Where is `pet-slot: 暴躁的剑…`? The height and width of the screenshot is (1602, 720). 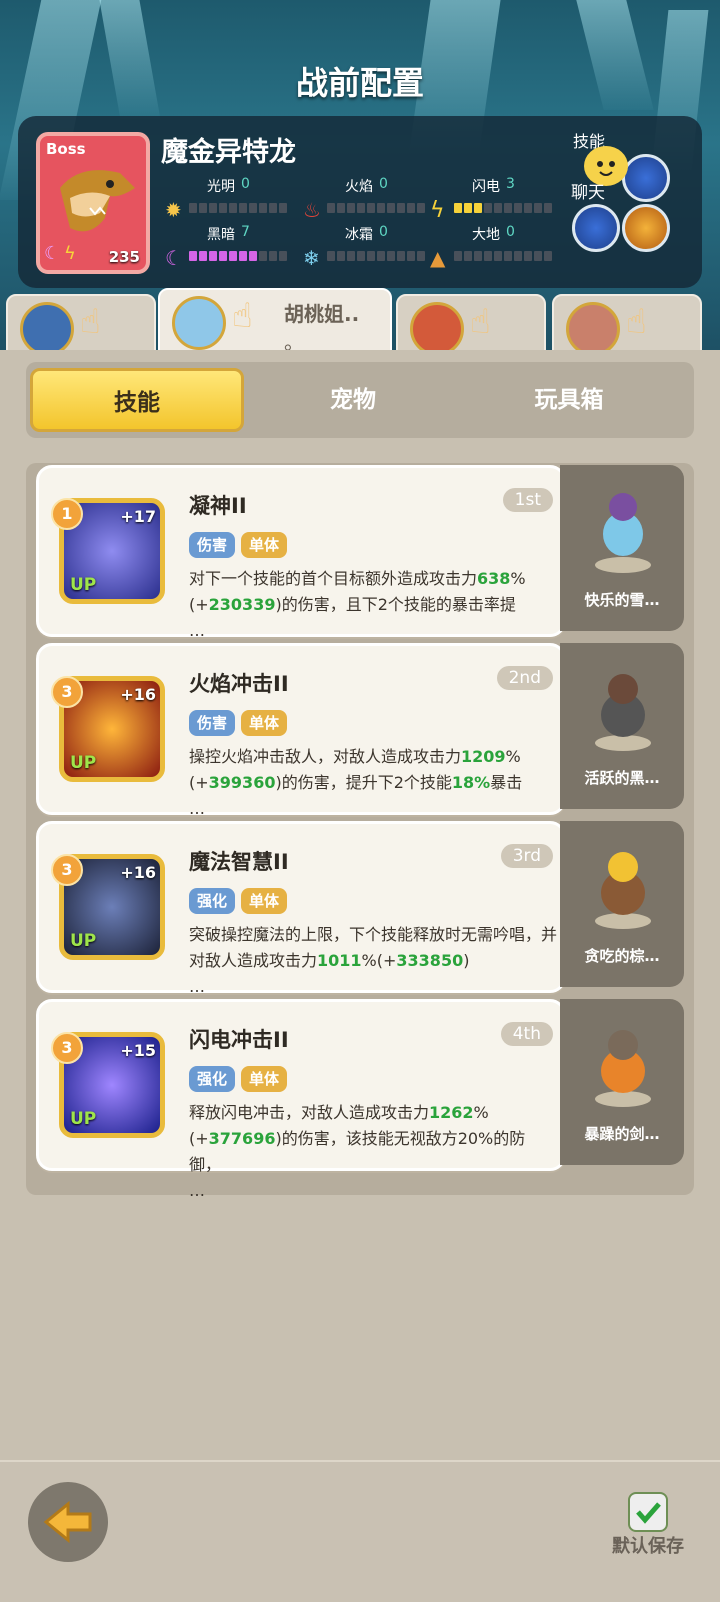 pet-slot: 暴躁的剑… is located at coordinates (622, 1082).